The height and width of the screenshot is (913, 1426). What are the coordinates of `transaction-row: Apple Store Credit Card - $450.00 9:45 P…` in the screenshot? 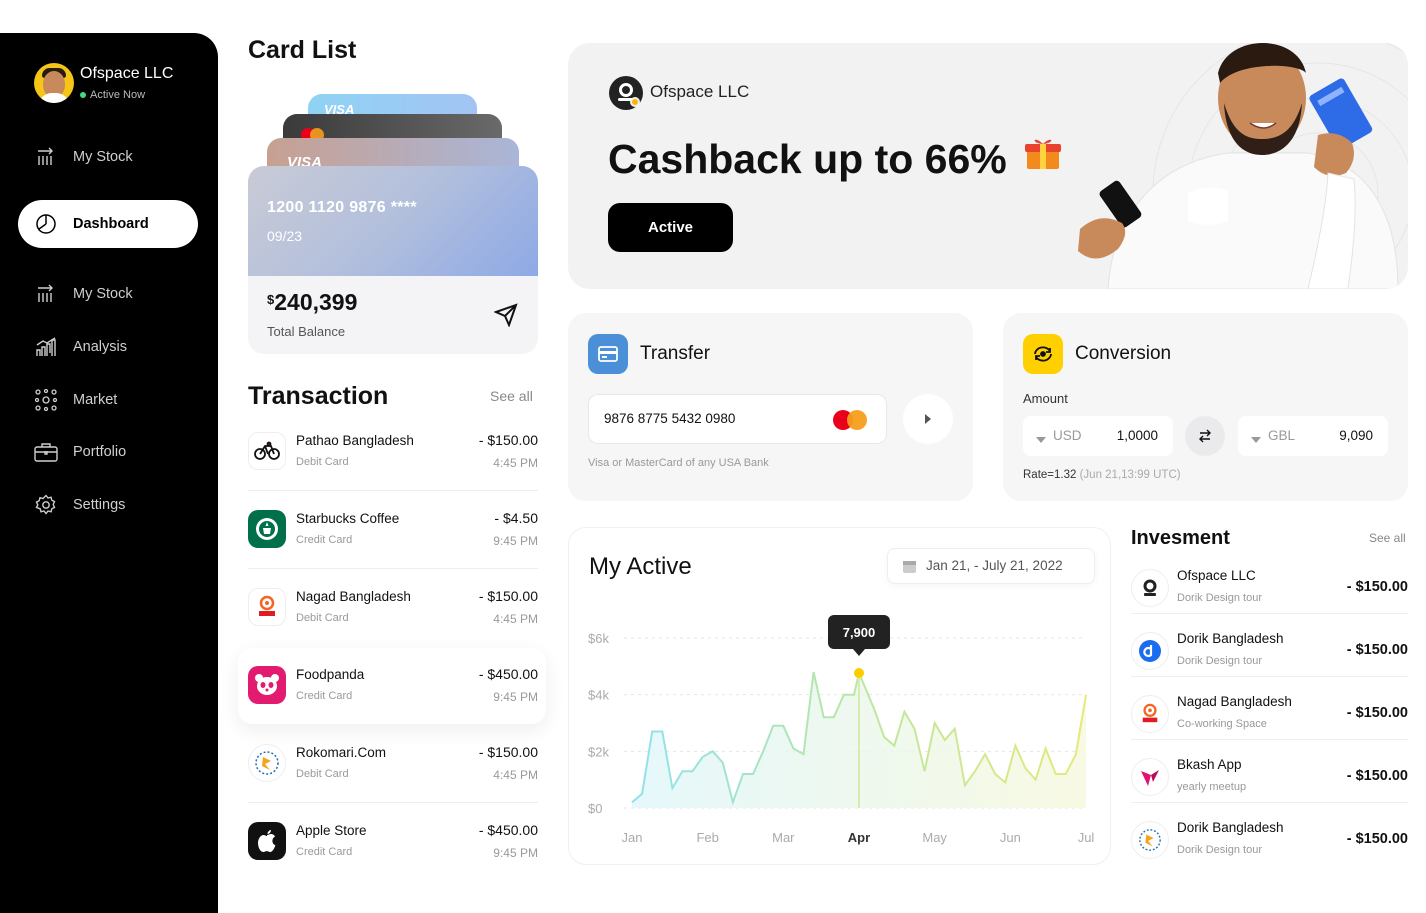 It's located at (393, 849).